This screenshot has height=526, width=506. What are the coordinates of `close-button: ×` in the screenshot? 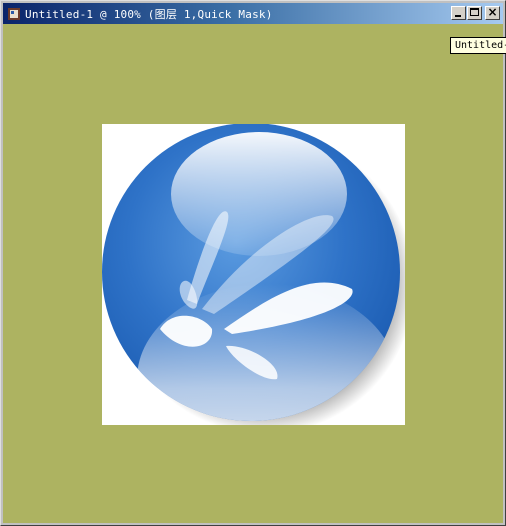 It's located at (492, 12).